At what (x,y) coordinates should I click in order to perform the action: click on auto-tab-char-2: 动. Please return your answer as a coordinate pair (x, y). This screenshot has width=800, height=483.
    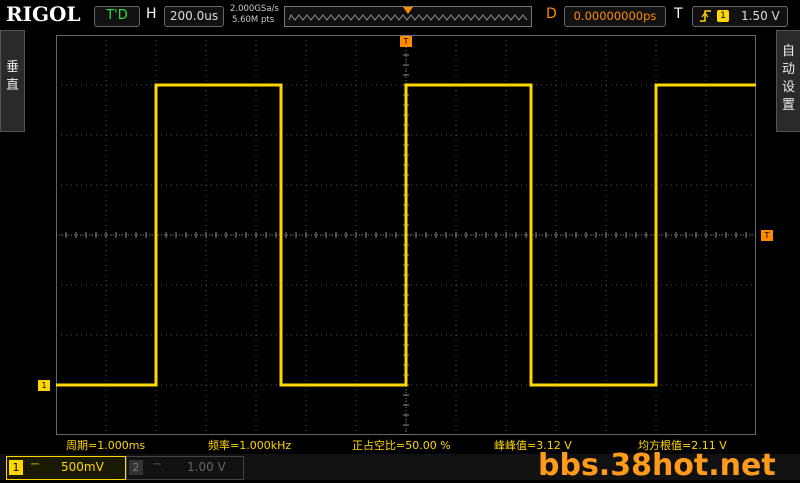
    Looking at the image, I should click on (788, 69).